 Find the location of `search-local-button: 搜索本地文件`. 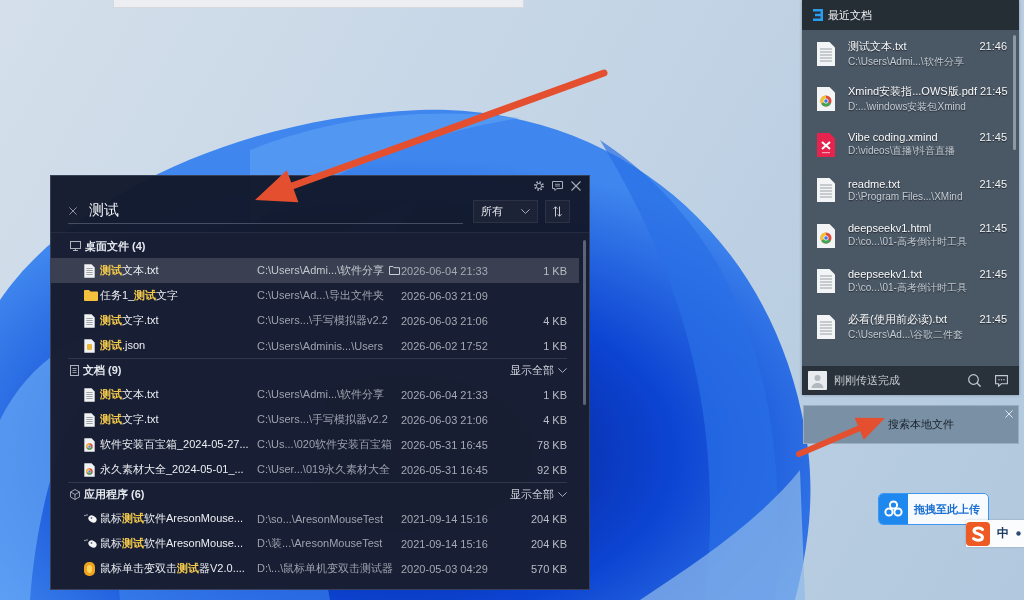

search-local-button: 搜索本地文件 is located at coordinates (911, 424).